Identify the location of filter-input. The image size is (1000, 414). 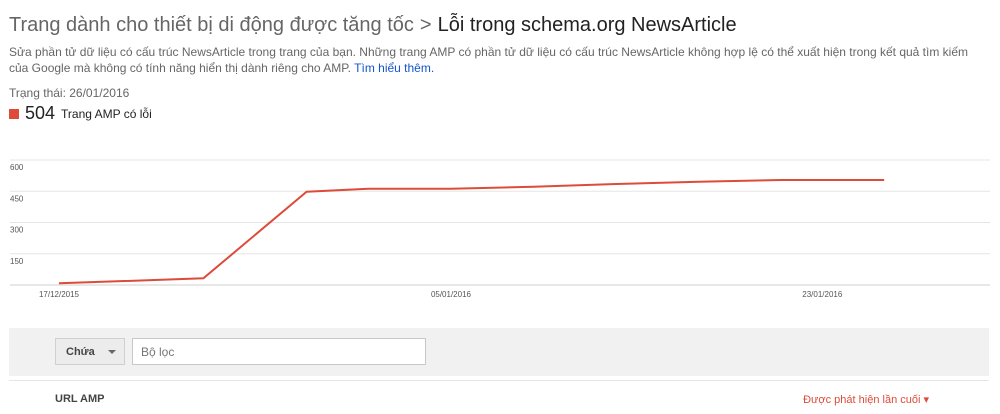
(279, 351).